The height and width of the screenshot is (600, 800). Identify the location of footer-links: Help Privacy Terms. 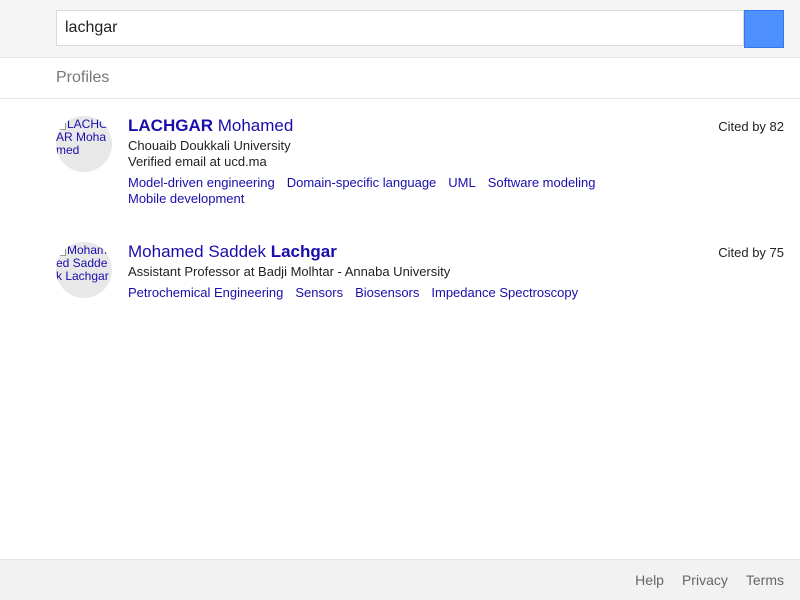
(700, 580).